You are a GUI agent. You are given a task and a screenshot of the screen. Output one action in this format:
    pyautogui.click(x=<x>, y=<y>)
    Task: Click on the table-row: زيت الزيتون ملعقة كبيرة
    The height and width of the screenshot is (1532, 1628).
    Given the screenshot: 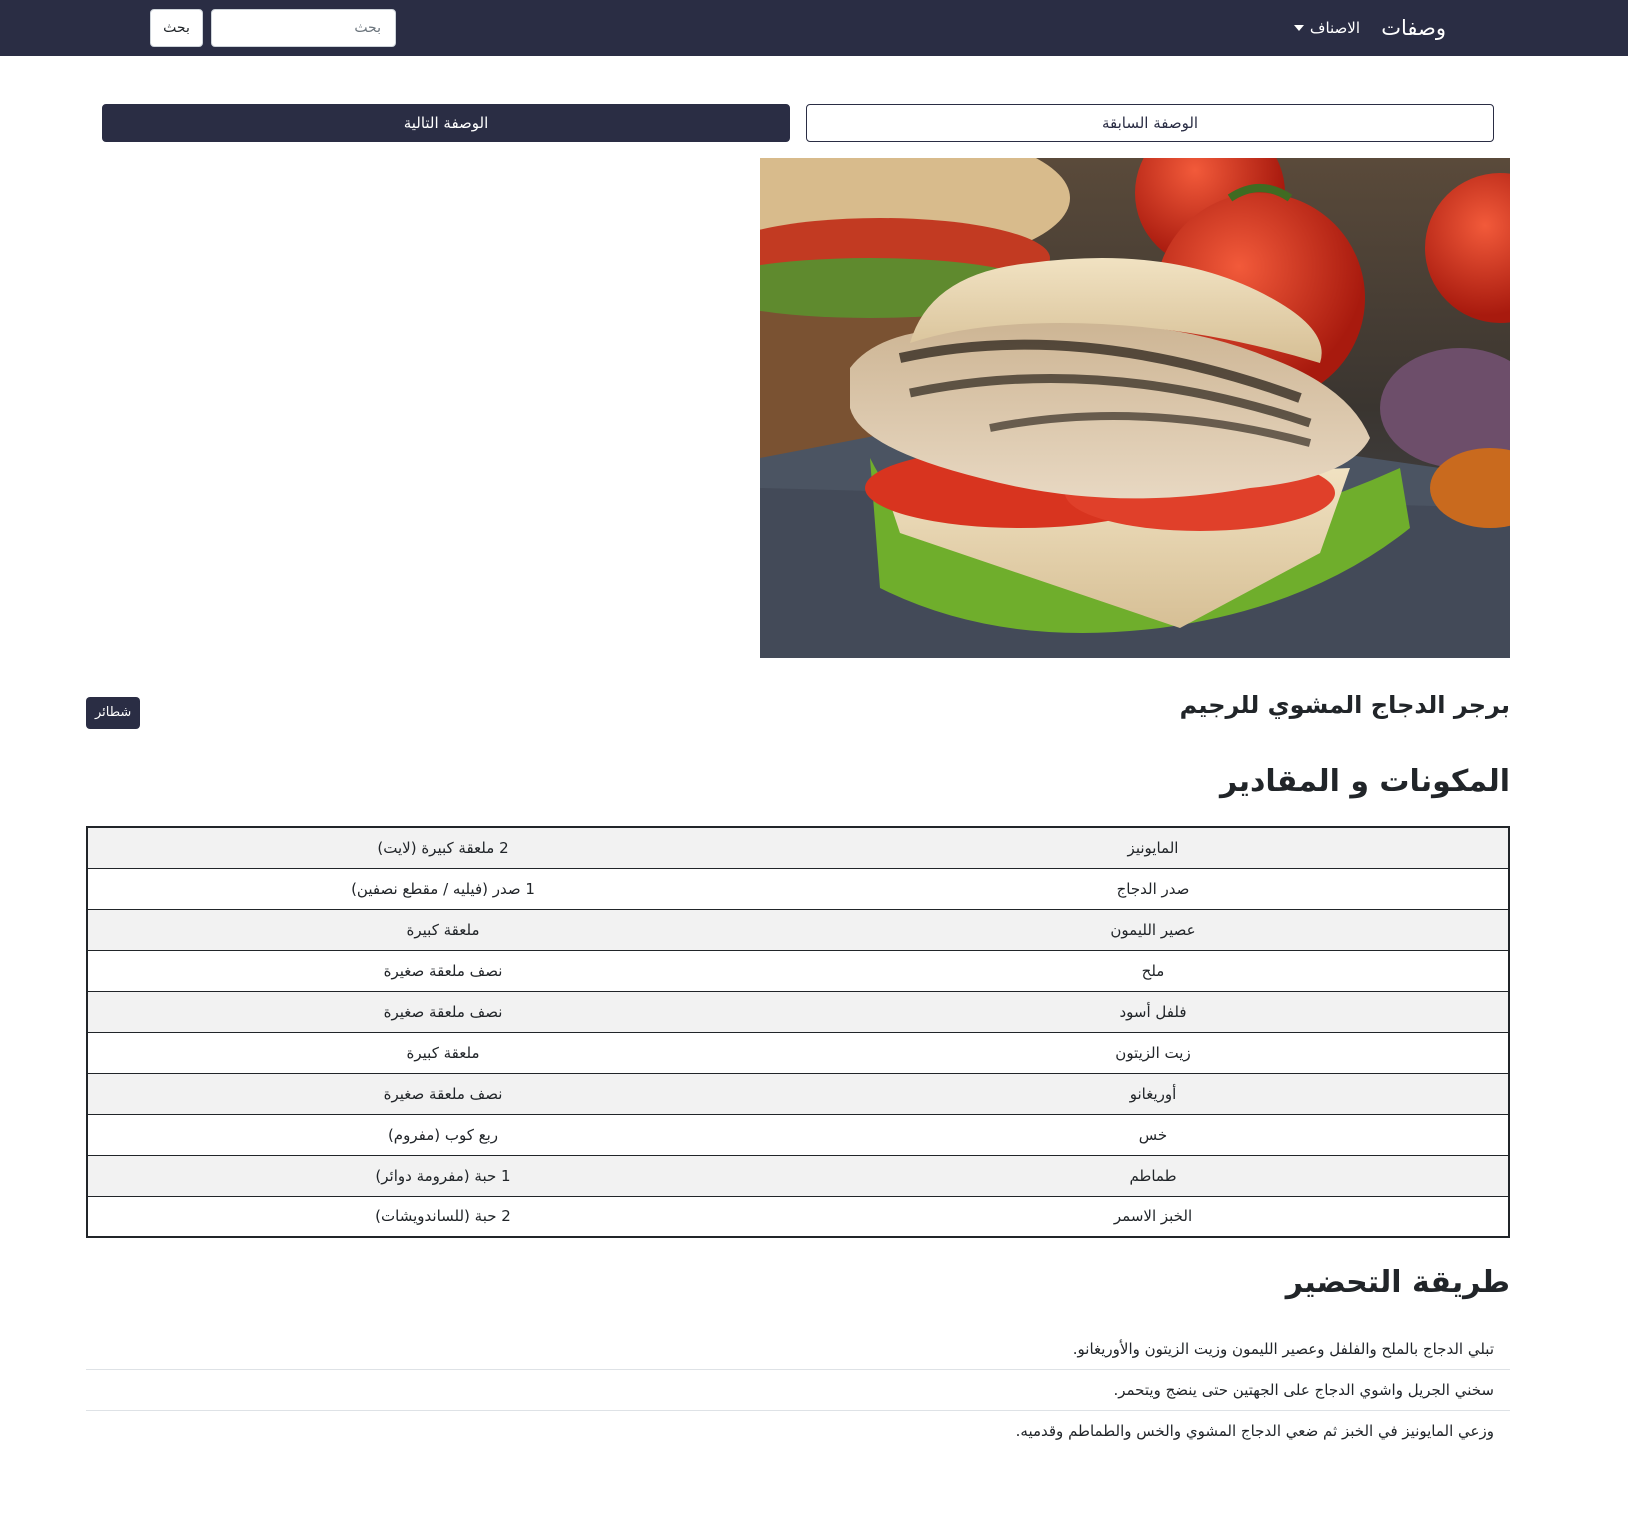 What is the action you would take?
    pyautogui.click(x=798, y=1052)
    